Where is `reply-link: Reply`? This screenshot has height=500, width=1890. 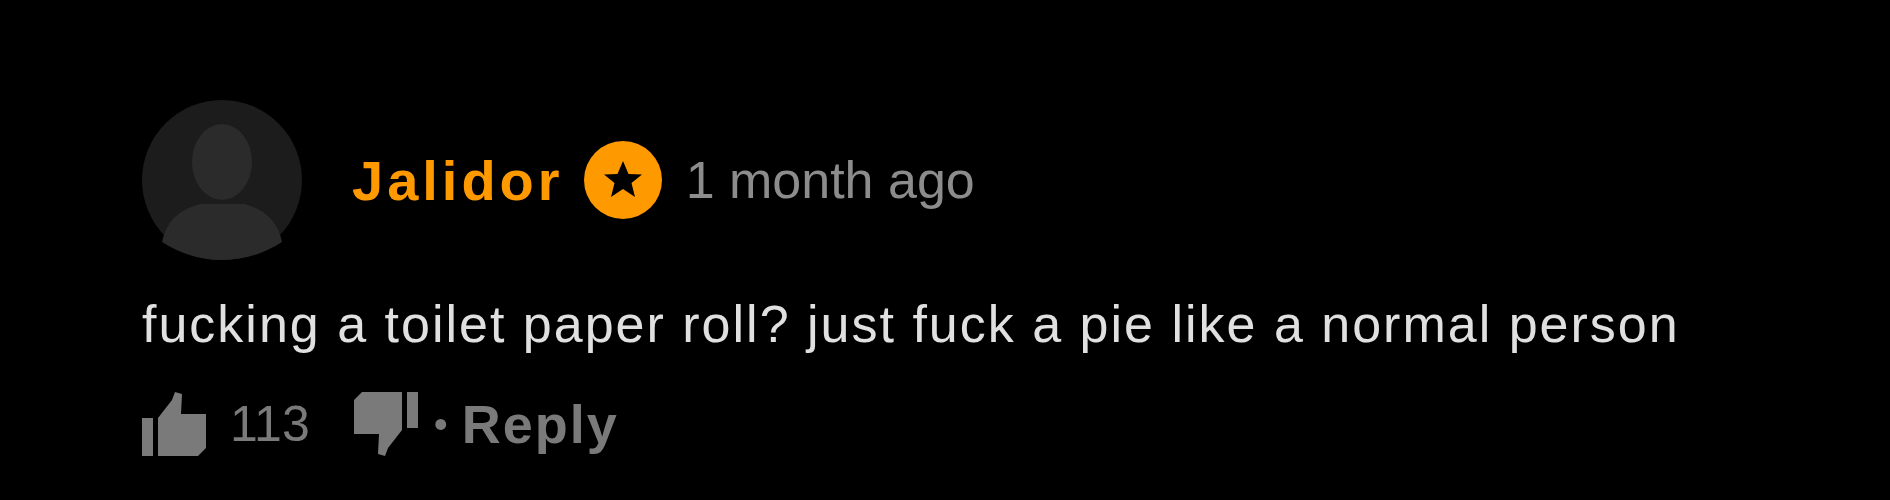 reply-link: Reply is located at coordinates (540, 424).